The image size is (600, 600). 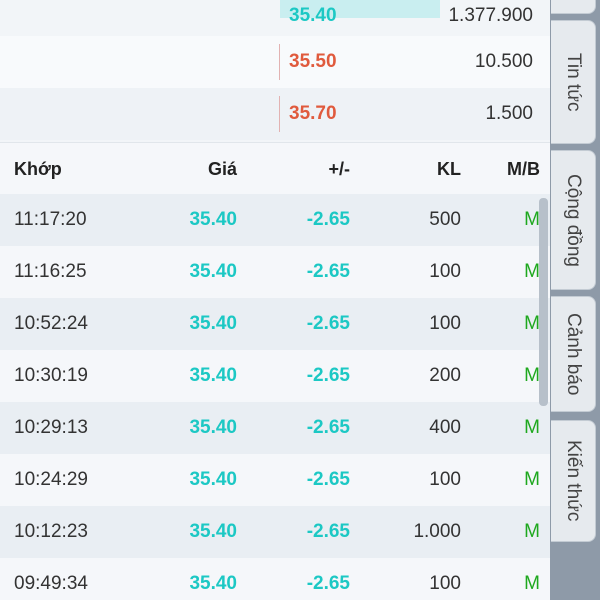 I want to click on trade-row: 11:17:20 35.40 -2.65 500 M, so click(x=275, y=220).